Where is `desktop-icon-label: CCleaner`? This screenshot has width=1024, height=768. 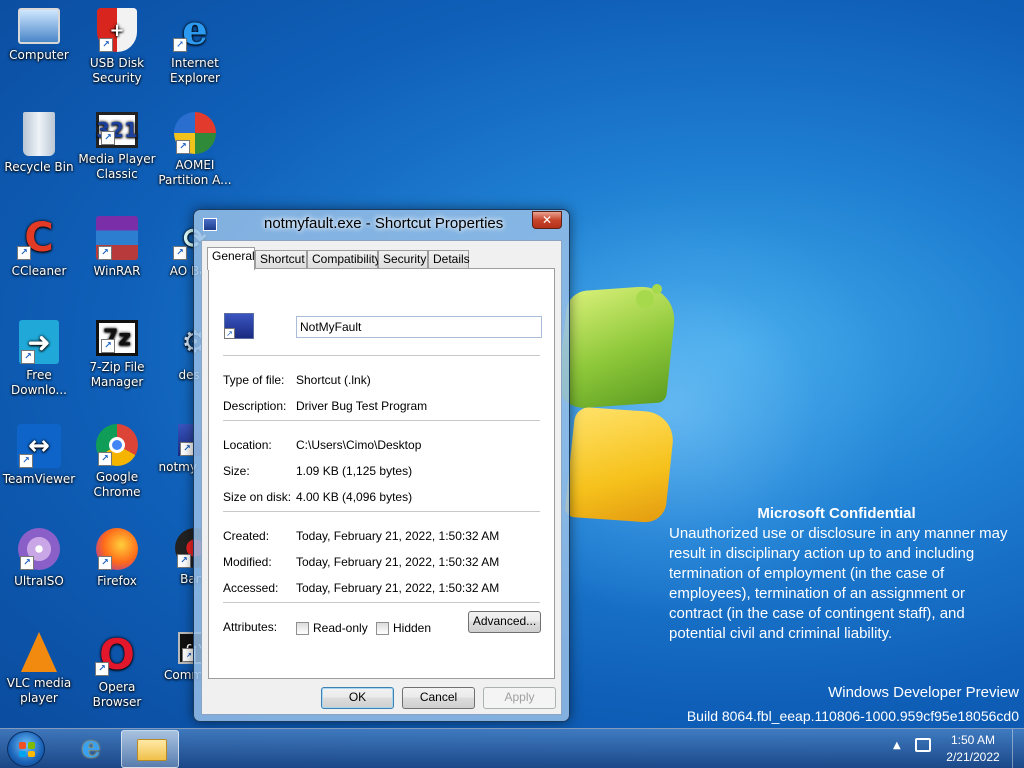
desktop-icon-label: CCleaner is located at coordinates (39, 271).